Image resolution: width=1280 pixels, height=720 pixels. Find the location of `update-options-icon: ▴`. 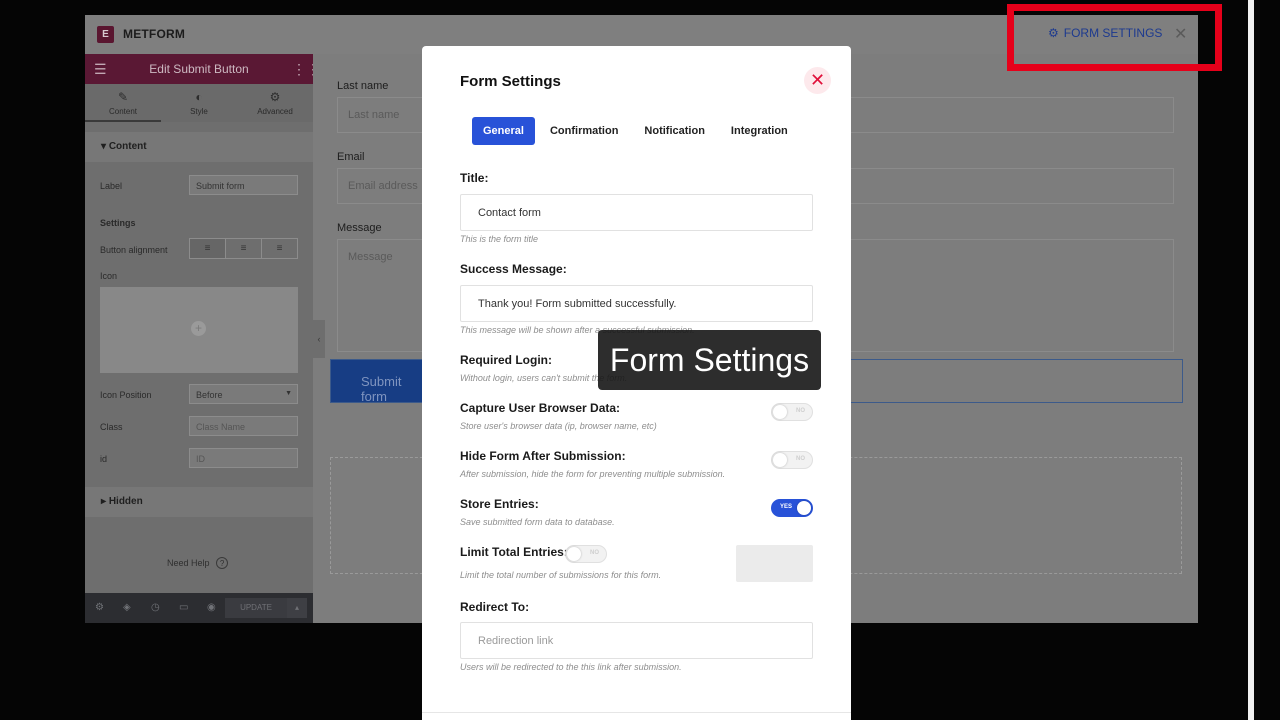

update-options-icon: ▴ is located at coordinates (297, 608).